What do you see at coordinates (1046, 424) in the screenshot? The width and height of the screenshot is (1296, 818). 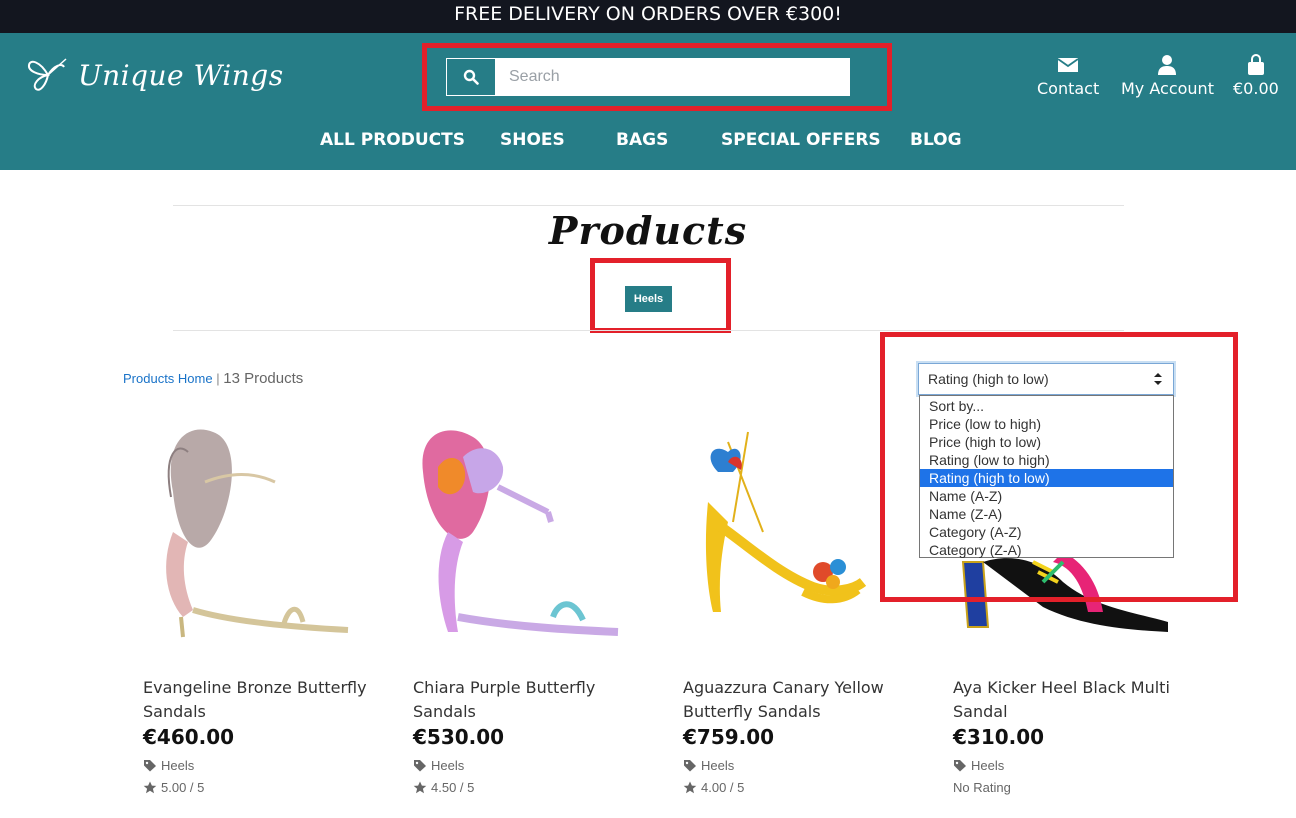 I see `sort-option: Price (low to high)` at bounding box center [1046, 424].